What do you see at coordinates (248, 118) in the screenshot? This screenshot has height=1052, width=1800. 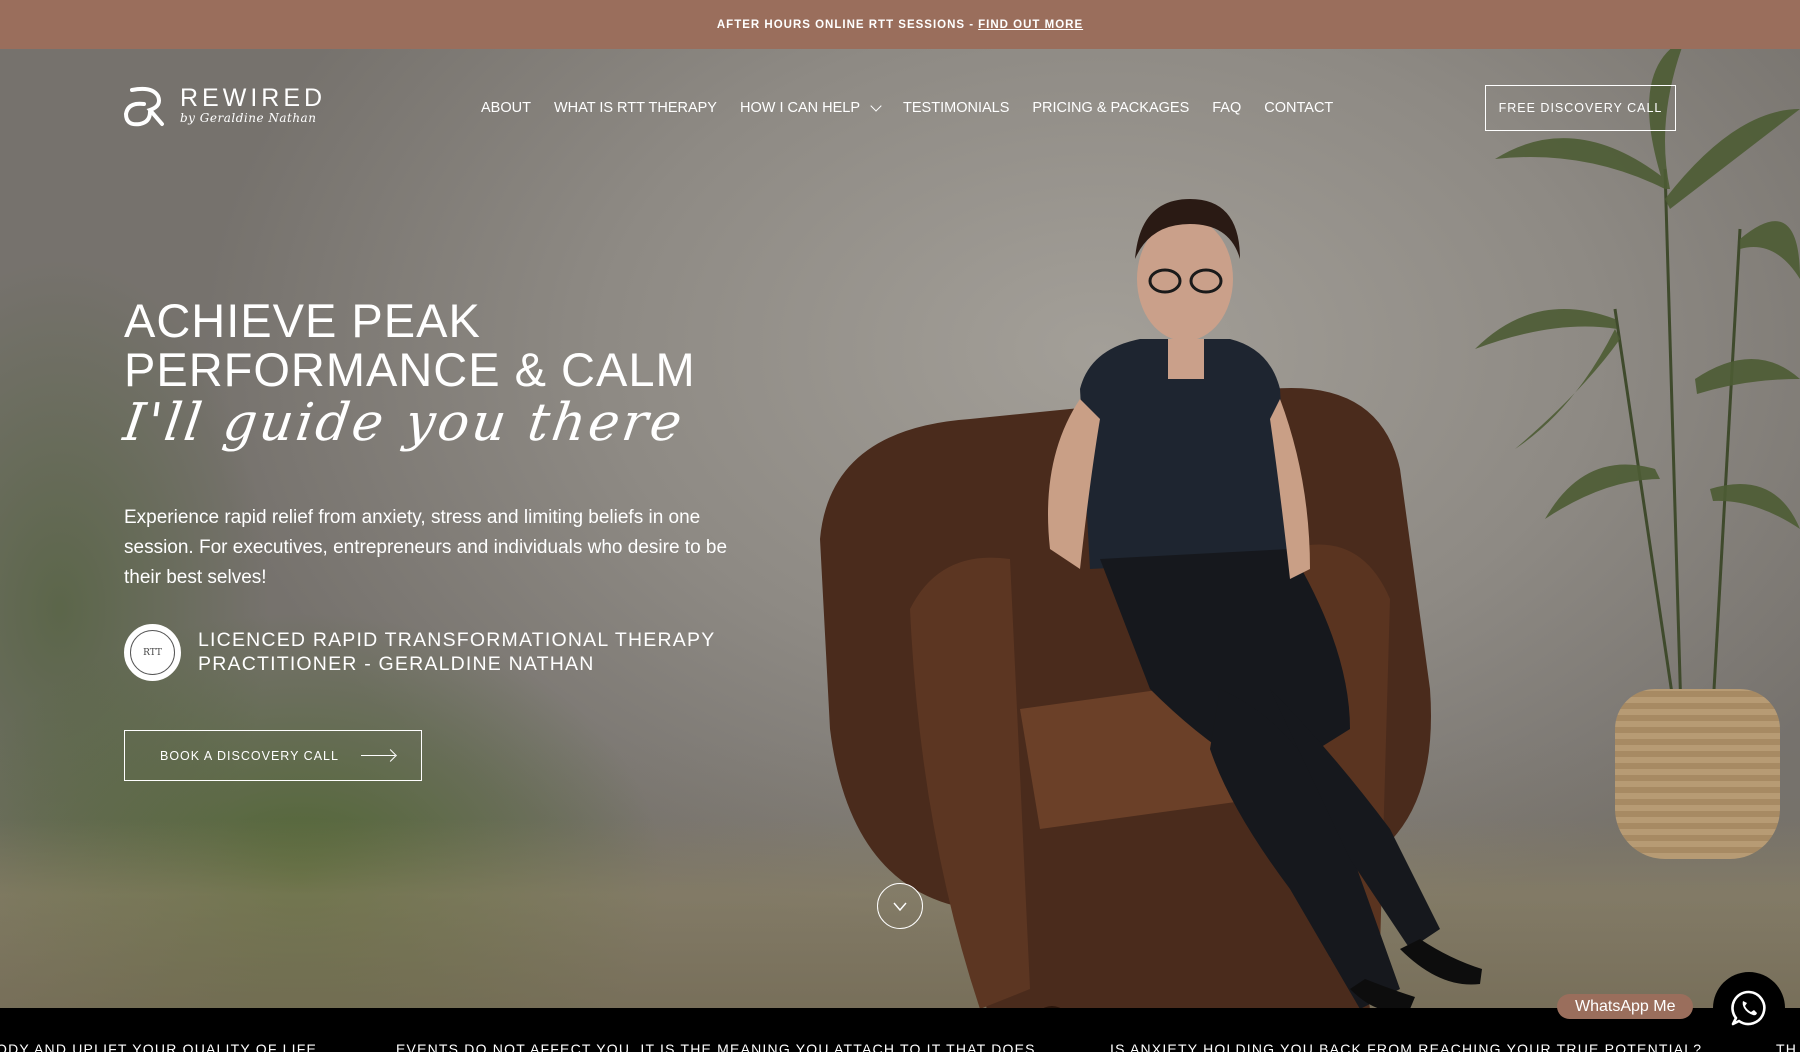 I see `logo-tagline: by Geraldine Nathan` at bounding box center [248, 118].